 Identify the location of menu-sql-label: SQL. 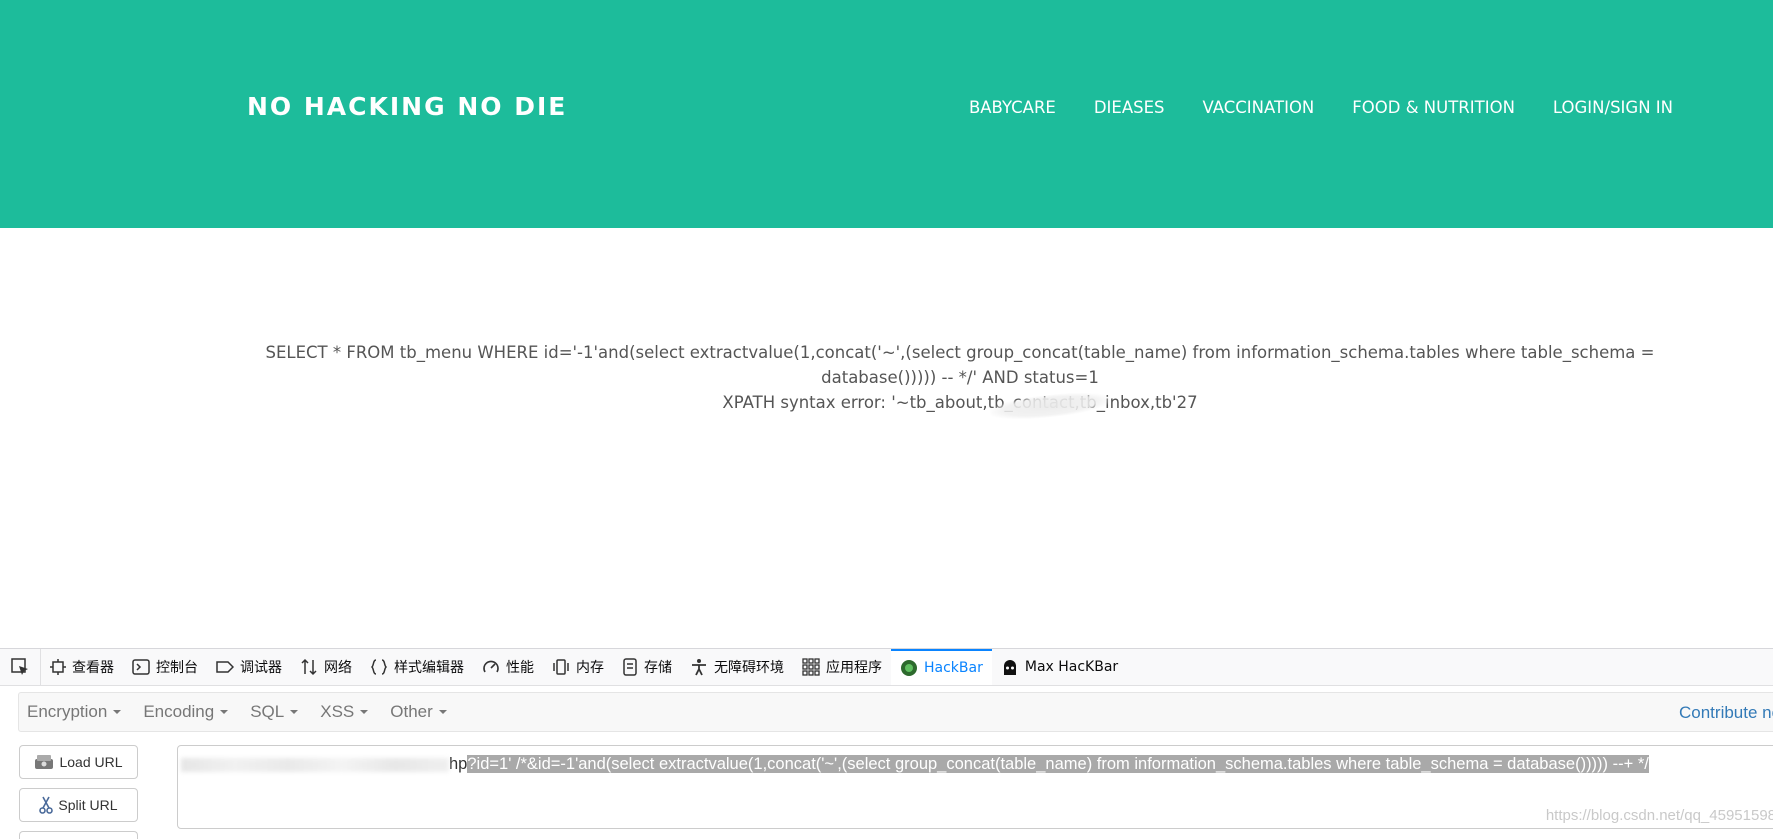
(267, 711).